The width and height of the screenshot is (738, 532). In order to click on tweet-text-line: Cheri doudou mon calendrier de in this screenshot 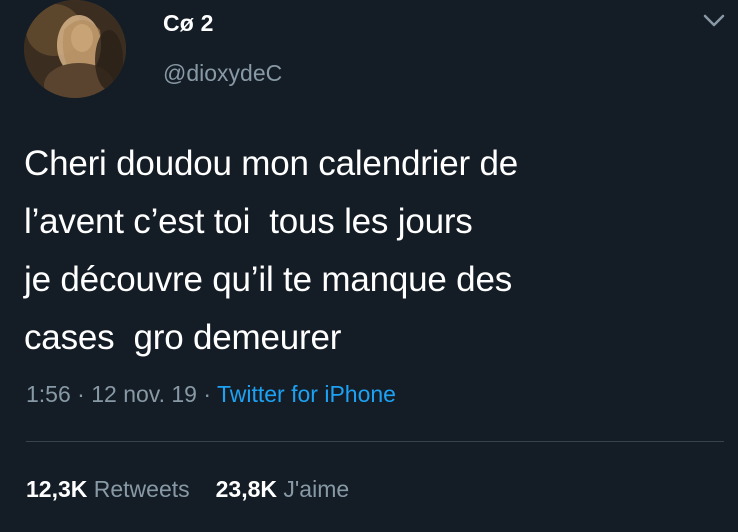, I will do `click(271, 163)`.